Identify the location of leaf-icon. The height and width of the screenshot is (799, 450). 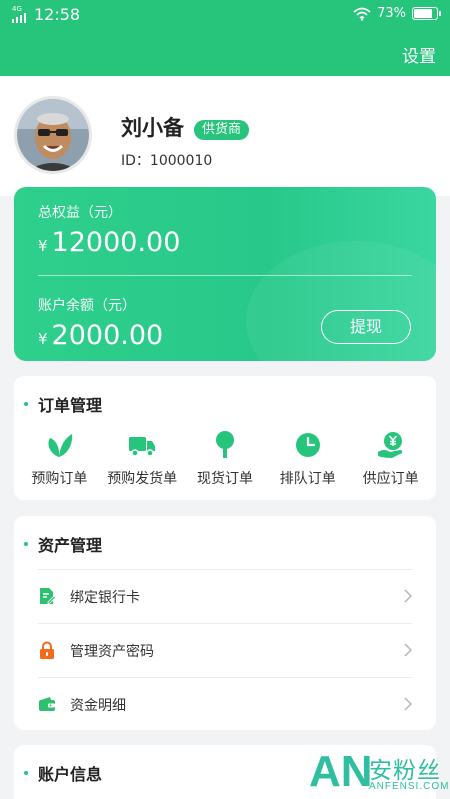
(59, 445).